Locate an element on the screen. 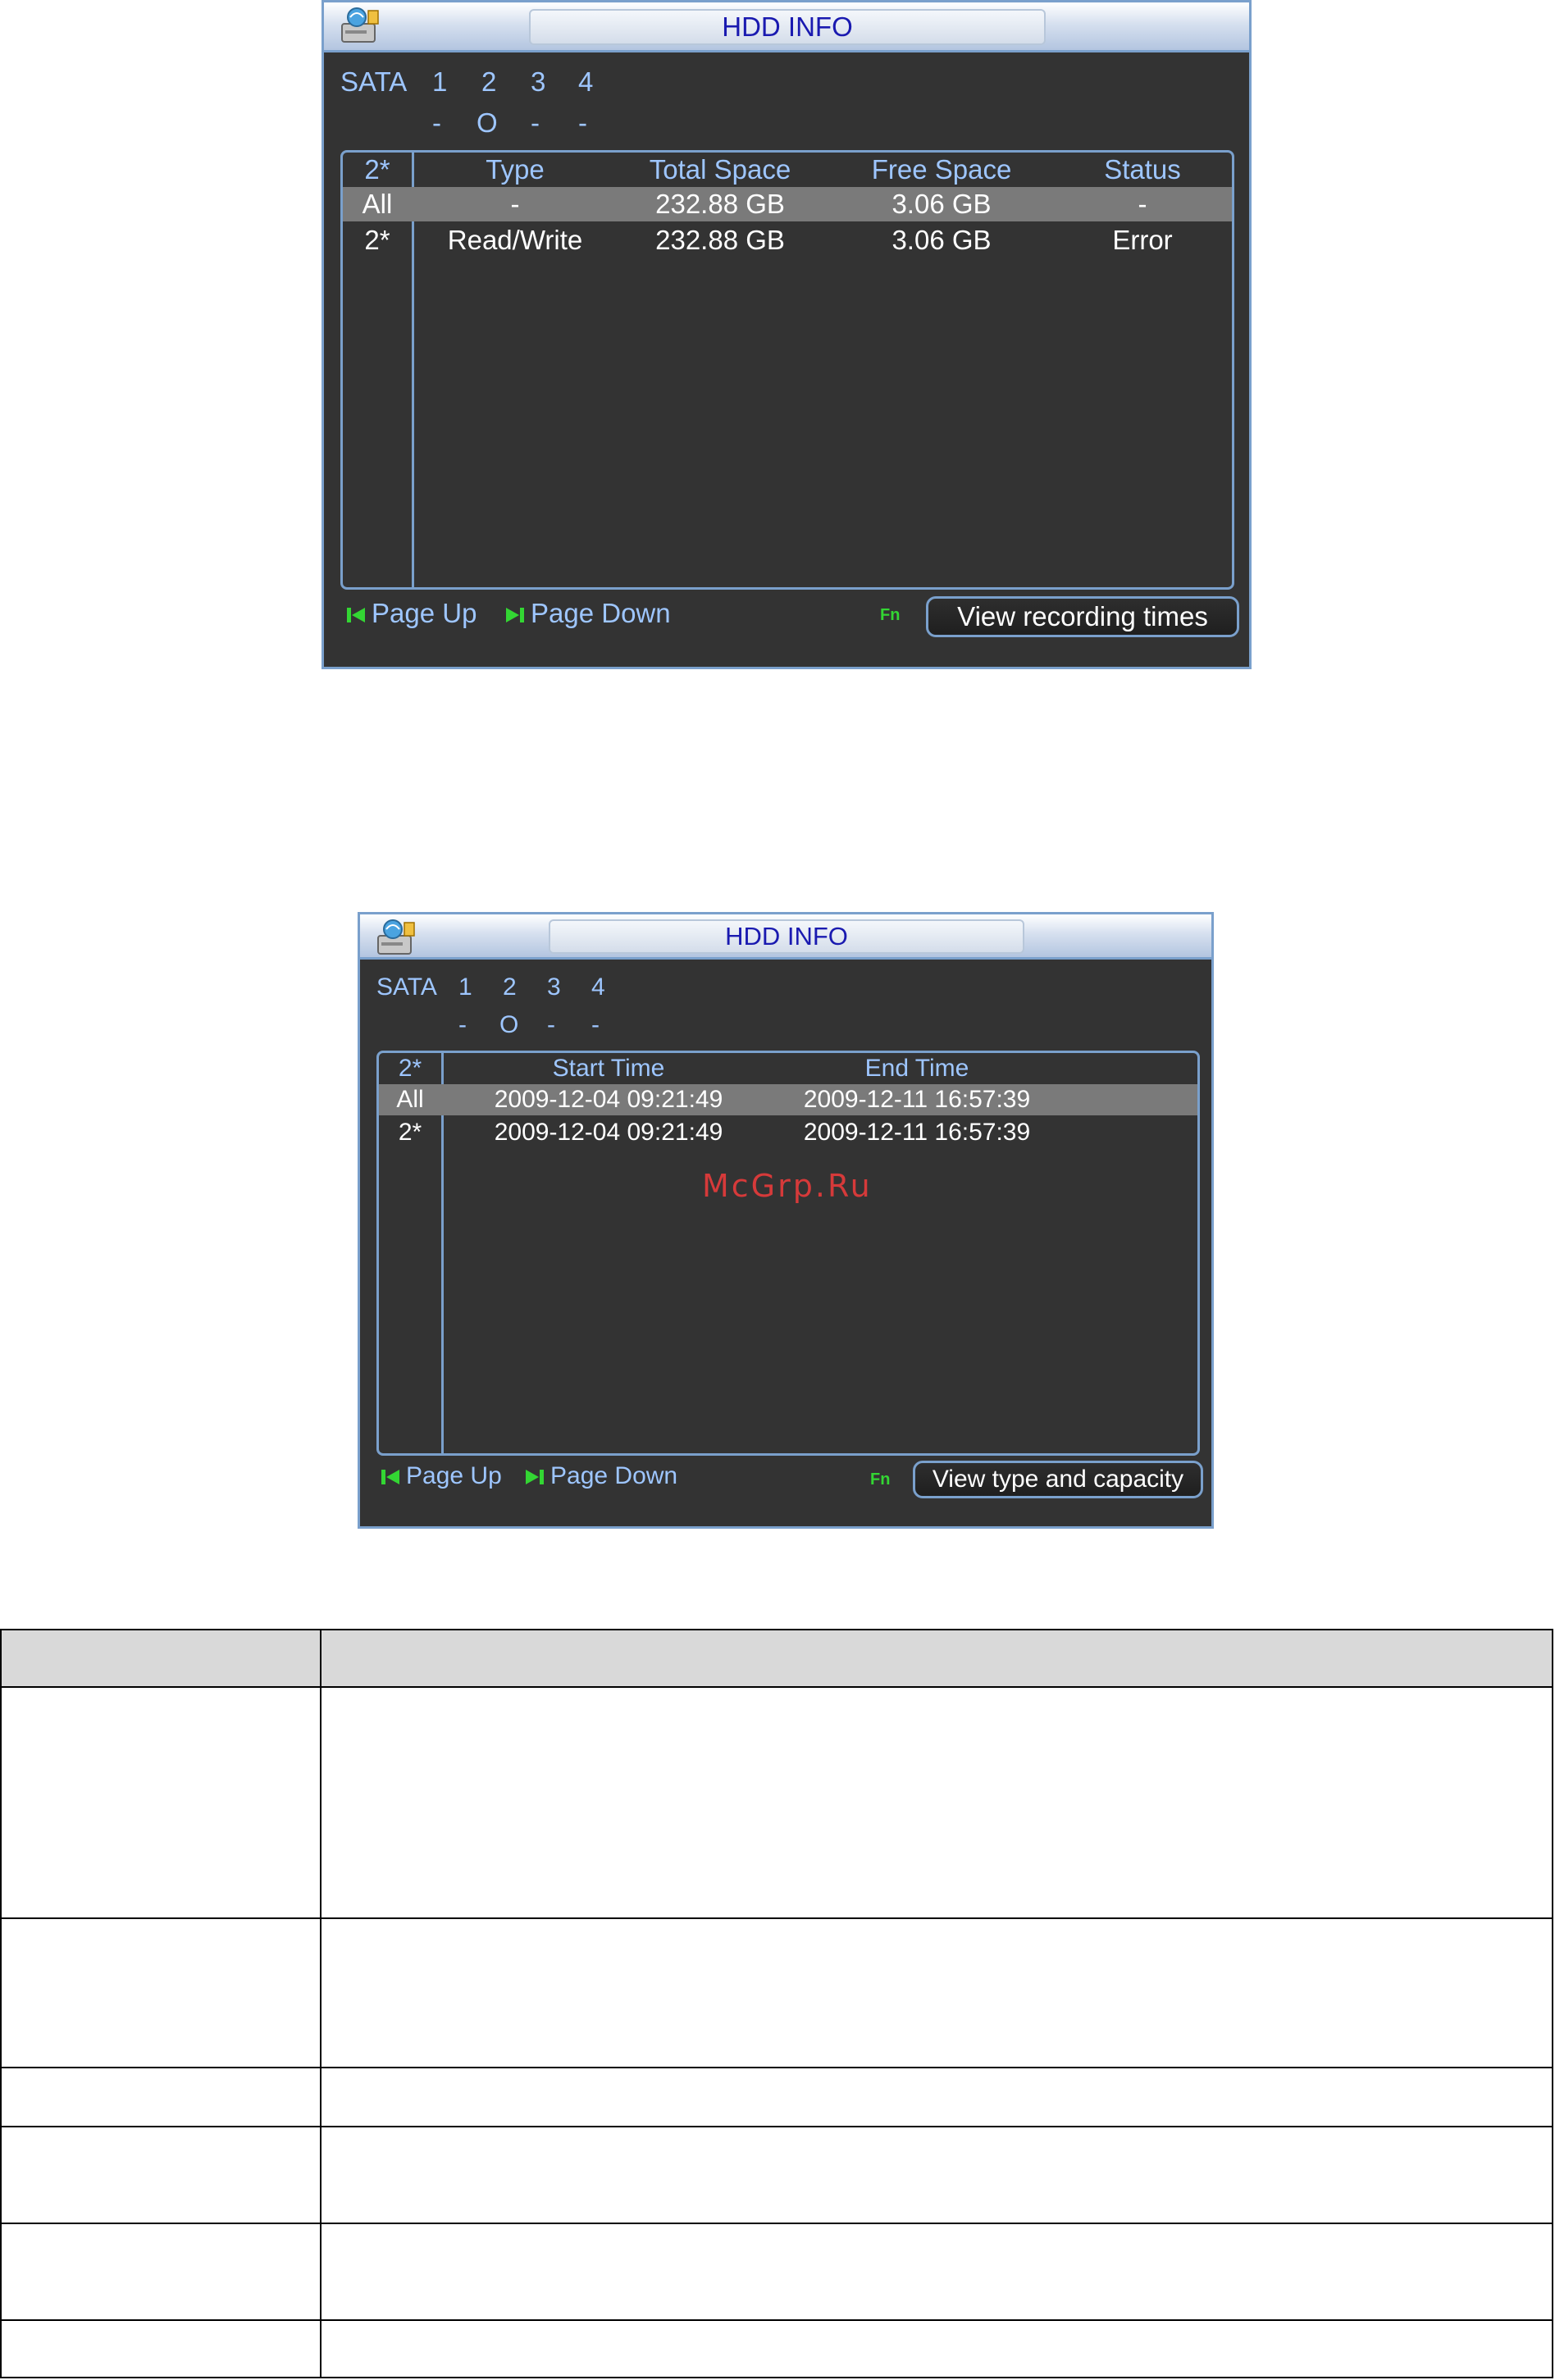  watermark: McGrp.Ru is located at coordinates (787, 1186).